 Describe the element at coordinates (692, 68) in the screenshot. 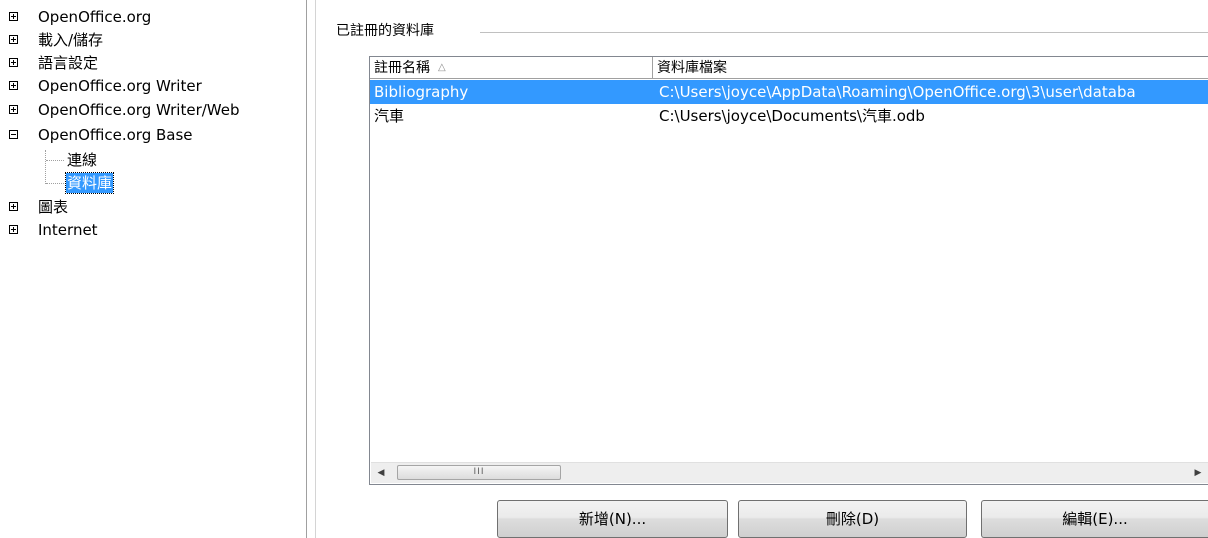

I see `column-header-label: 資料庫檔案` at that location.